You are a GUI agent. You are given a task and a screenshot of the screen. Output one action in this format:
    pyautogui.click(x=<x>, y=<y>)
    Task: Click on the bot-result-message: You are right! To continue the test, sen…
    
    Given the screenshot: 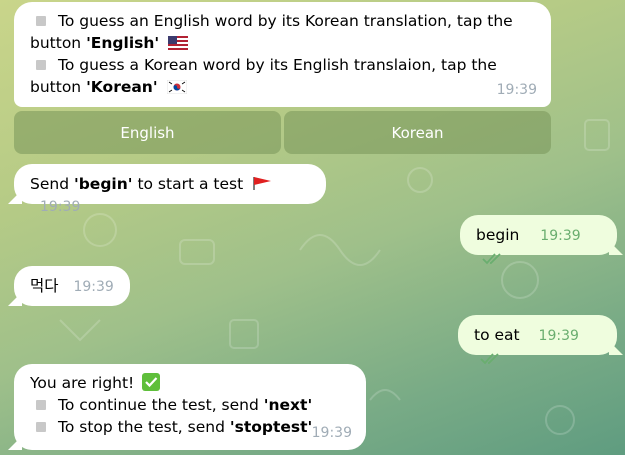 What is the action you would take?
    pyautogui.click(x=190, y=407)
    